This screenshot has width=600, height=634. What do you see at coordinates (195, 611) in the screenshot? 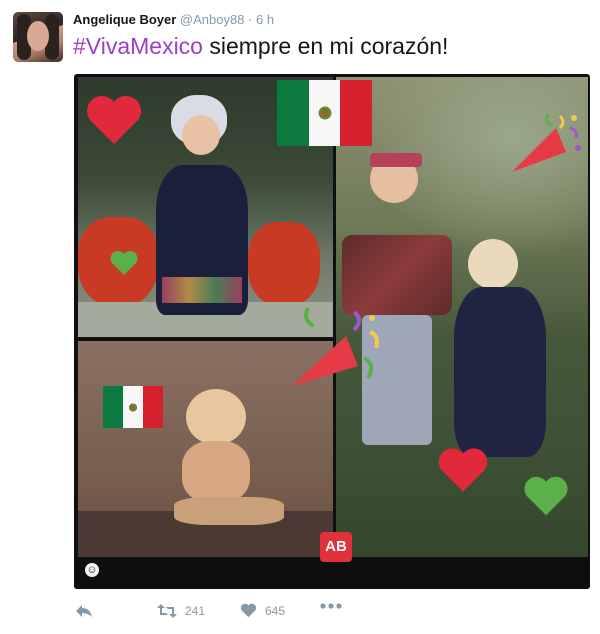
I see `retweet-count: 241` at bounding box center [195, 611].